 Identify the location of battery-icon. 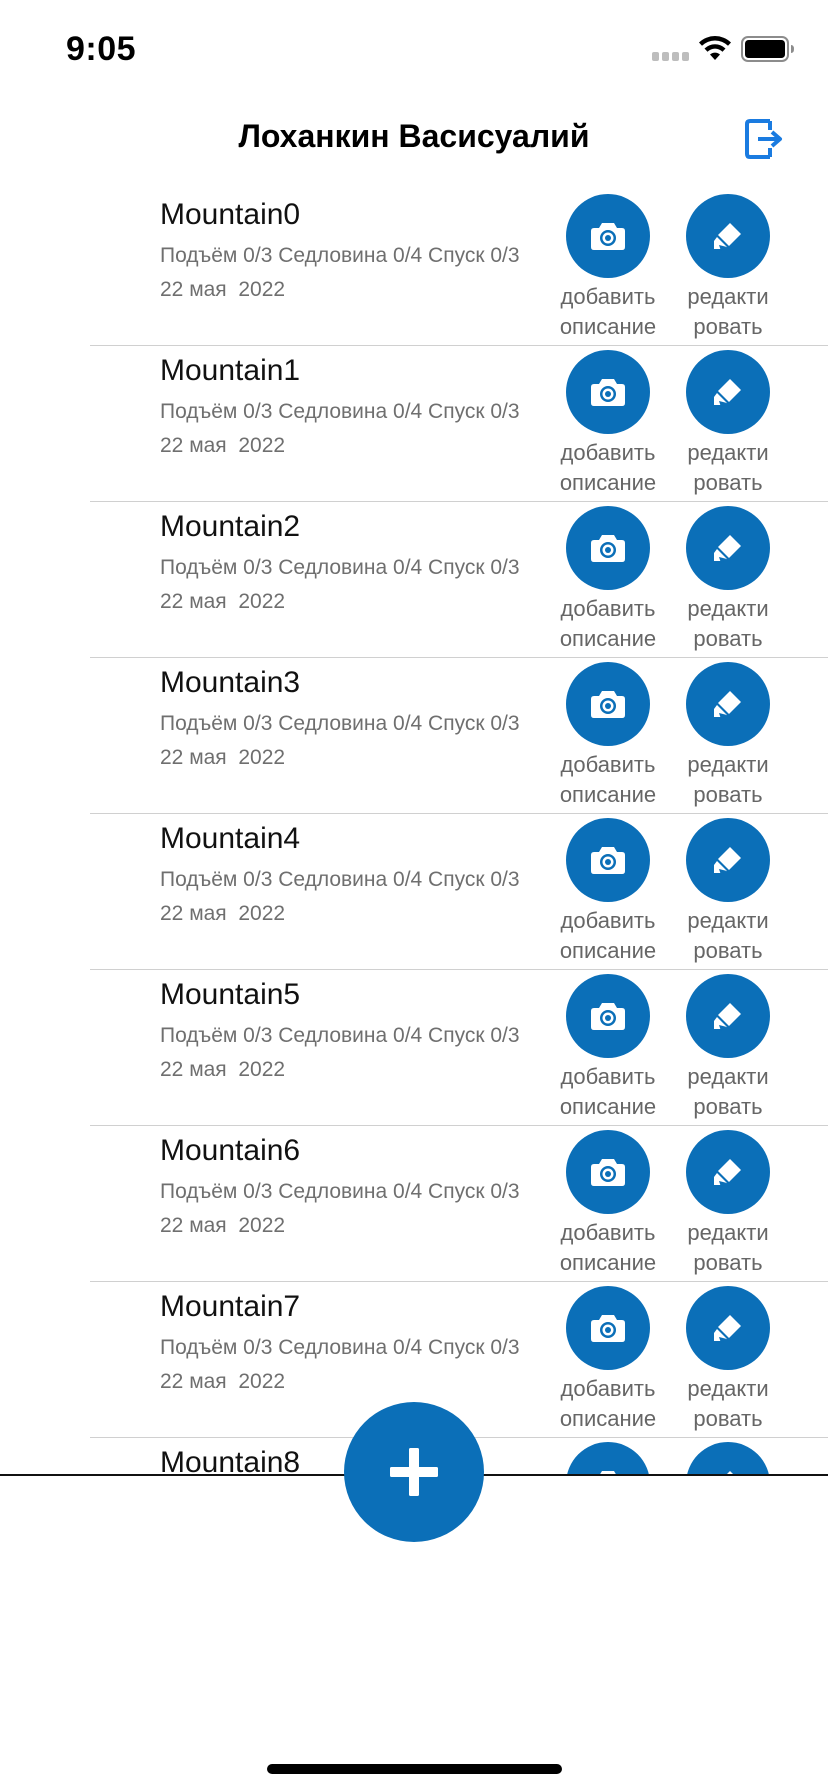
(767, 49).